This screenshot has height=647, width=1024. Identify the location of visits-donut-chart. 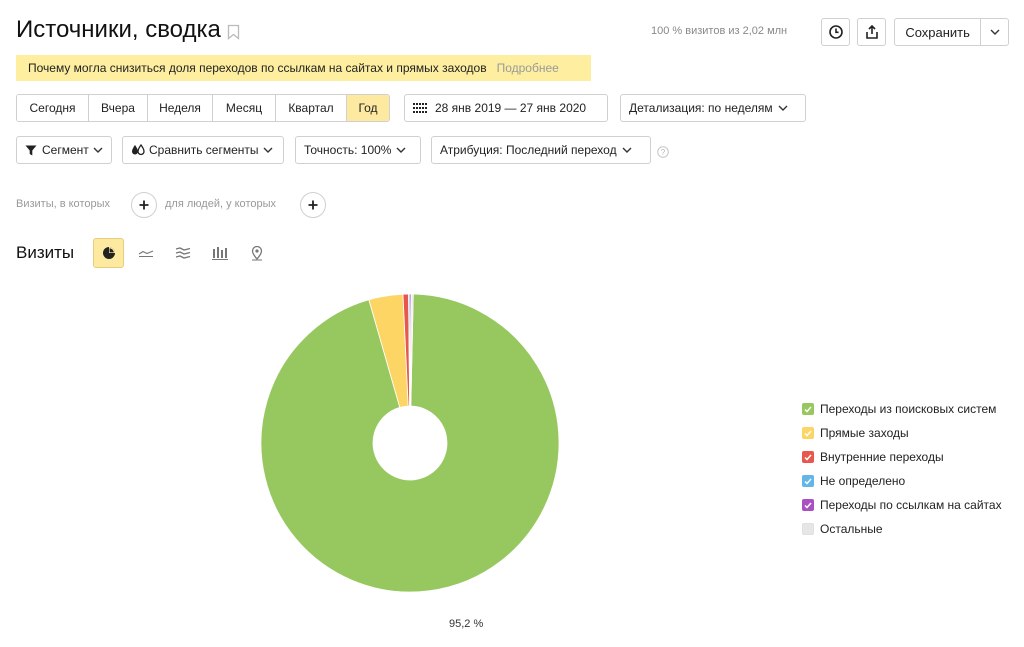
(410, 443).